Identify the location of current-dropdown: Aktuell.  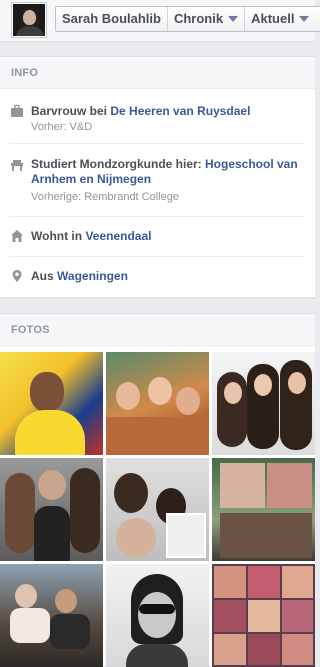
(282, 19).